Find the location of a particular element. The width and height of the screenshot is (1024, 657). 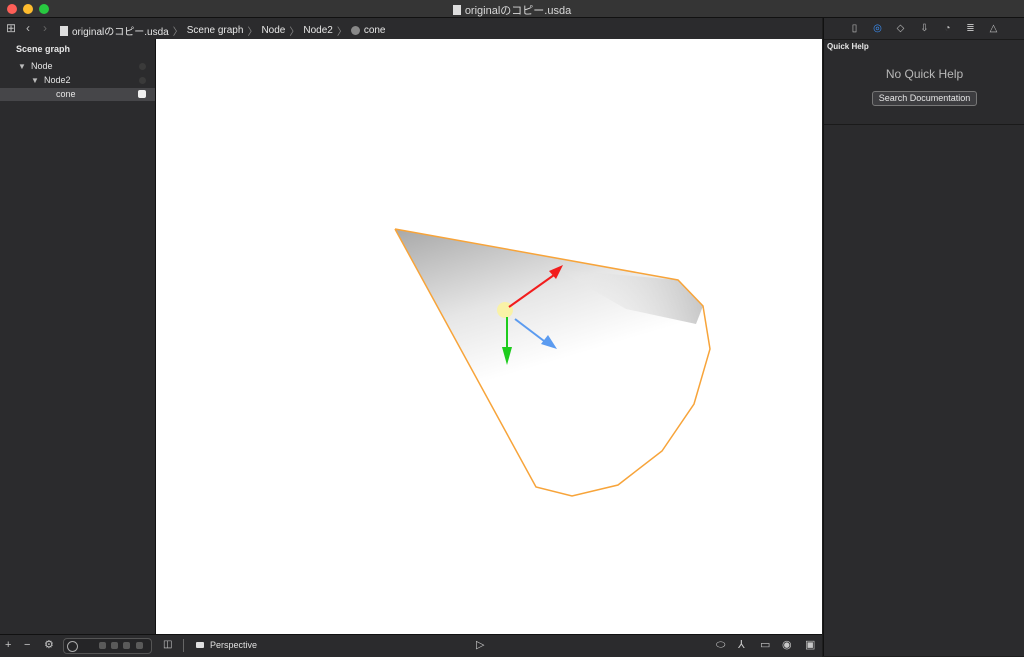

scene-graph-sidebar: Scene graph ▼ Node ▼ Node2 cone is located at coordinates (78, 336).